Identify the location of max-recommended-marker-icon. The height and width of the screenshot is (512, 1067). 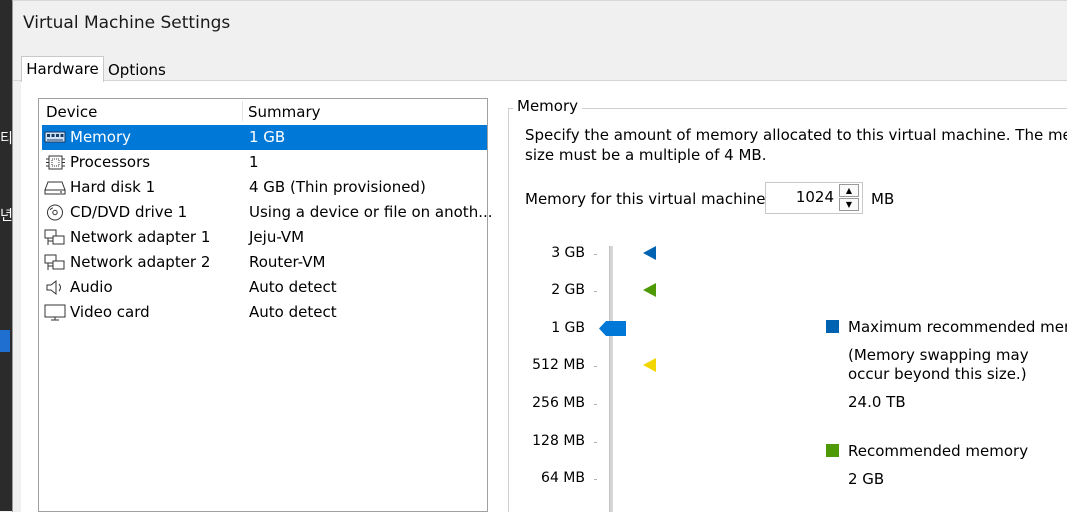
(649, 253).